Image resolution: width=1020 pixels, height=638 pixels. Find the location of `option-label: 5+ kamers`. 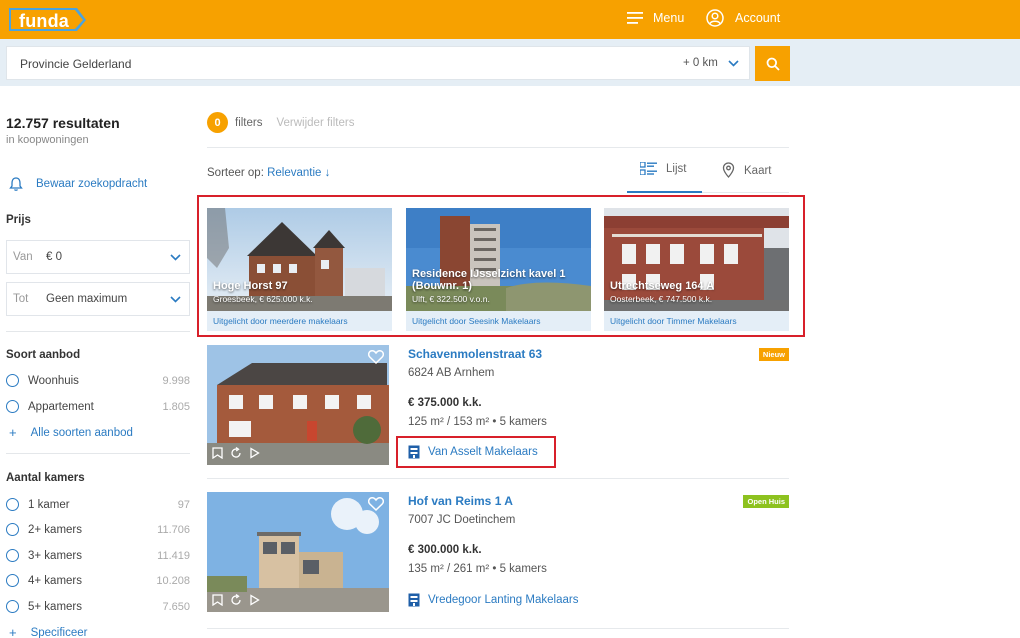

option-label: 5+ kamers is located at coordinates (55, 606).